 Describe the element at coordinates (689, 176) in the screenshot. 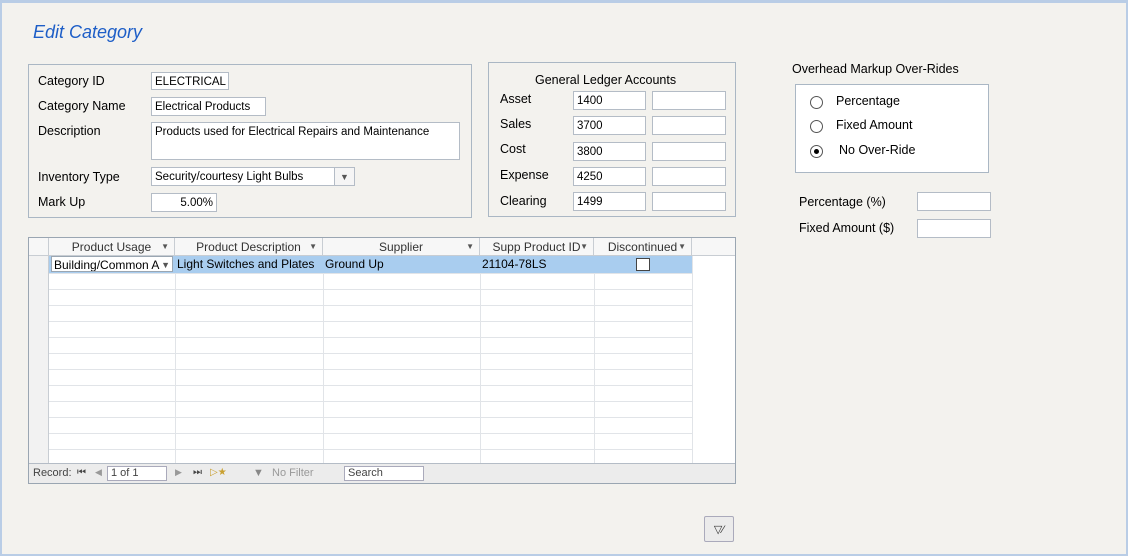

I see `gl-expense-extra-field` at that location.